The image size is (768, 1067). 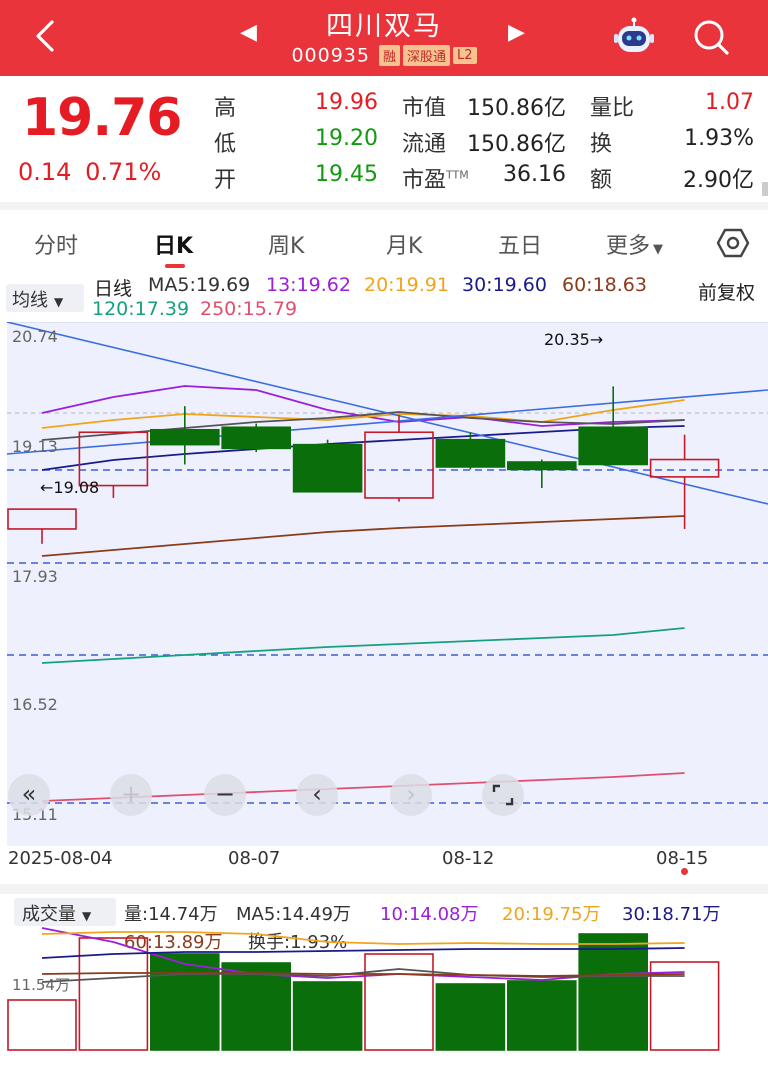 I want to click on tab-daily-k: 日K, so click(x=173, y=244).